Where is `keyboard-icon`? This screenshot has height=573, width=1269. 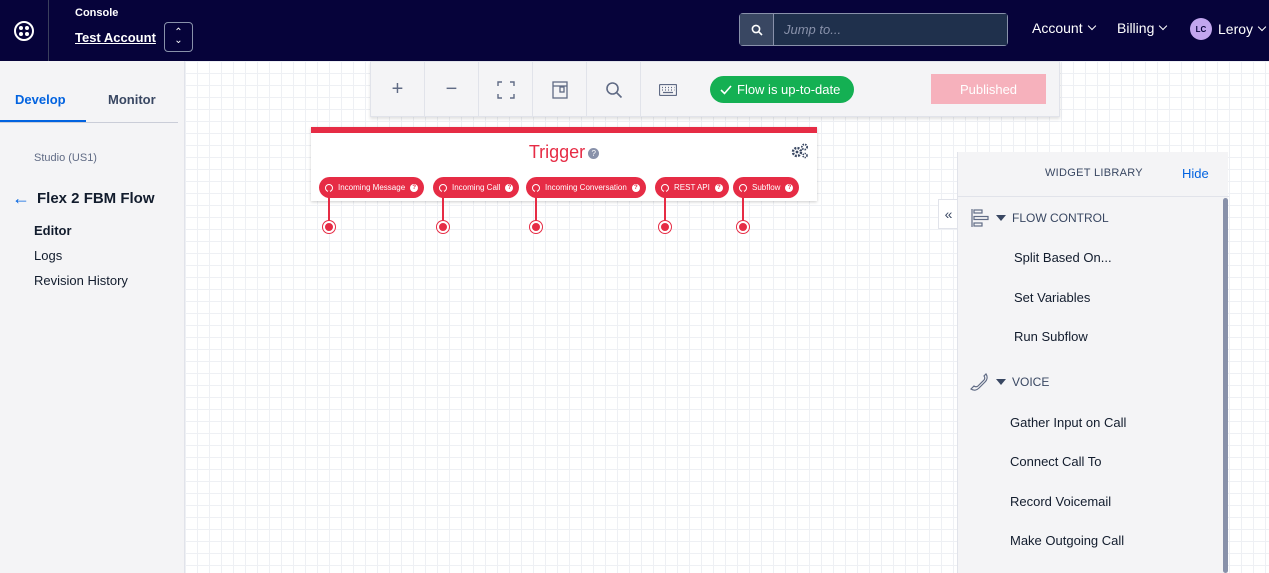 keyboard-icon is located at coordinates (668, 89).